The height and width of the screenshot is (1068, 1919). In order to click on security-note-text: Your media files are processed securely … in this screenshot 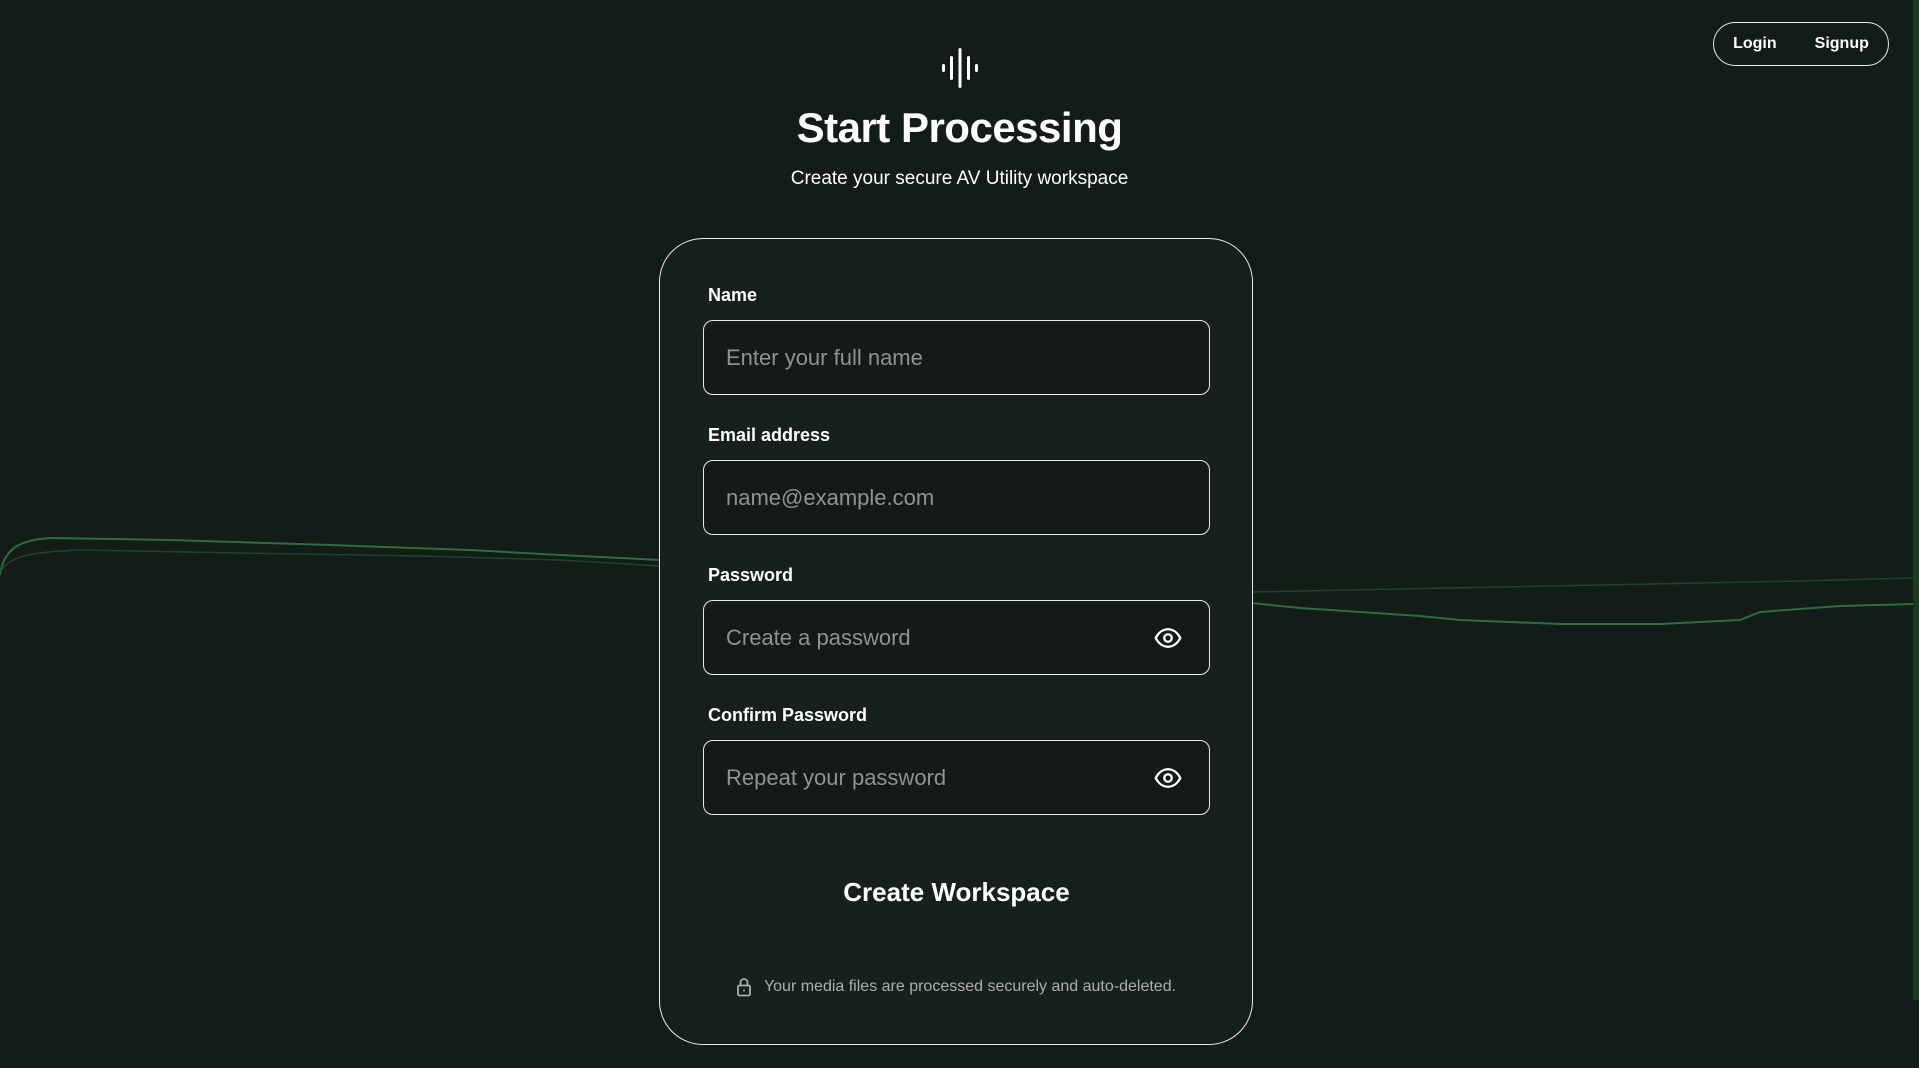, I will do `click(970, 986)`.